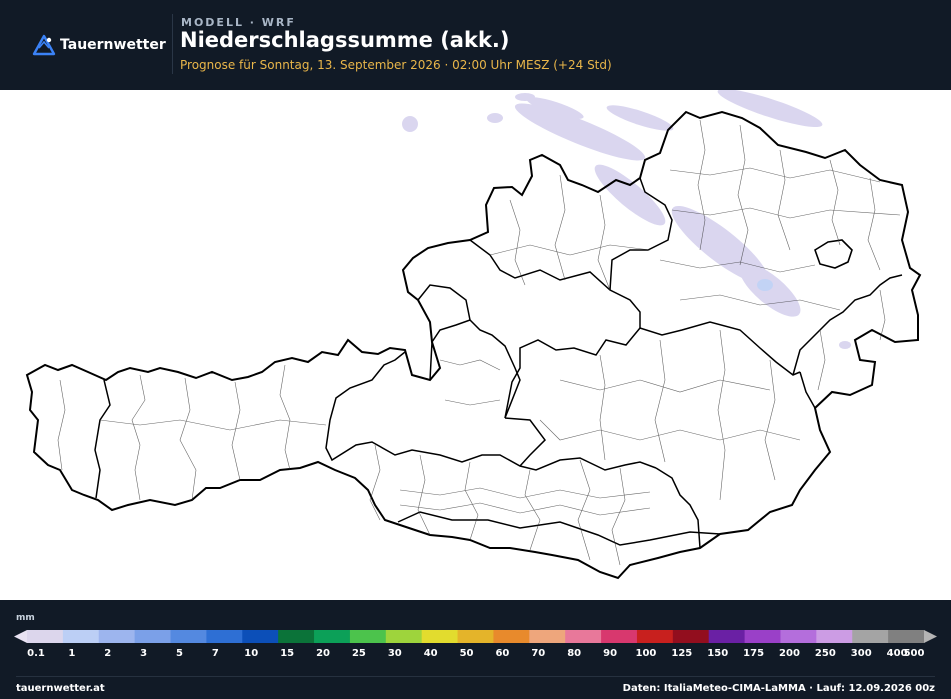 This screenshot has height=699, width=951. Describe the element at coordinates (215, 653) in the screenshot. I see `legend-tick-label: 7` at that location.